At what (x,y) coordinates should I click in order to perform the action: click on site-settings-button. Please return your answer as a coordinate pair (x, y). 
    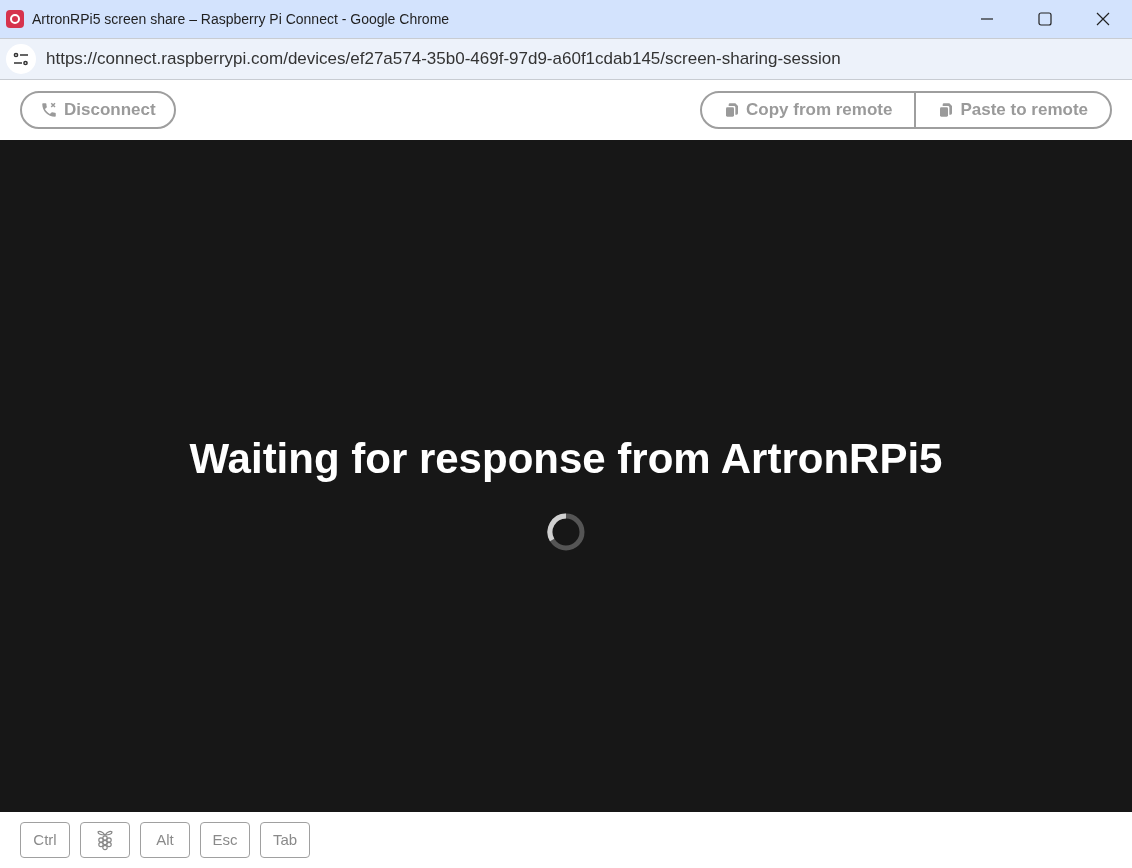
    Looking at the image, I should click on (21, 59).